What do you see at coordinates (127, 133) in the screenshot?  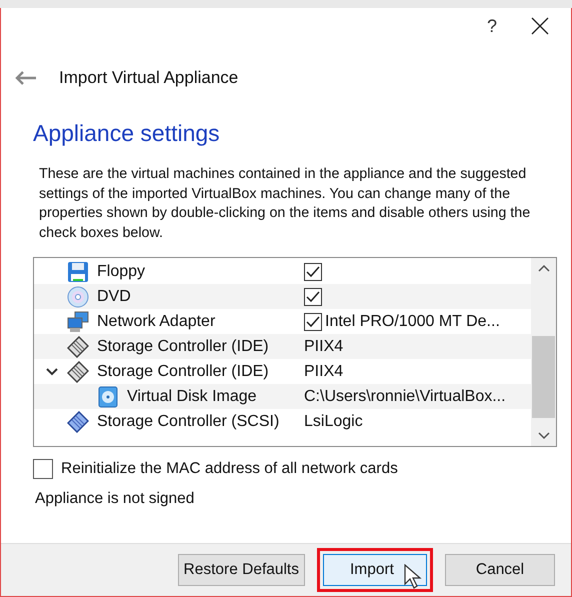 I see `page-heading: Appliance settings` at bounding box center [127, 133].